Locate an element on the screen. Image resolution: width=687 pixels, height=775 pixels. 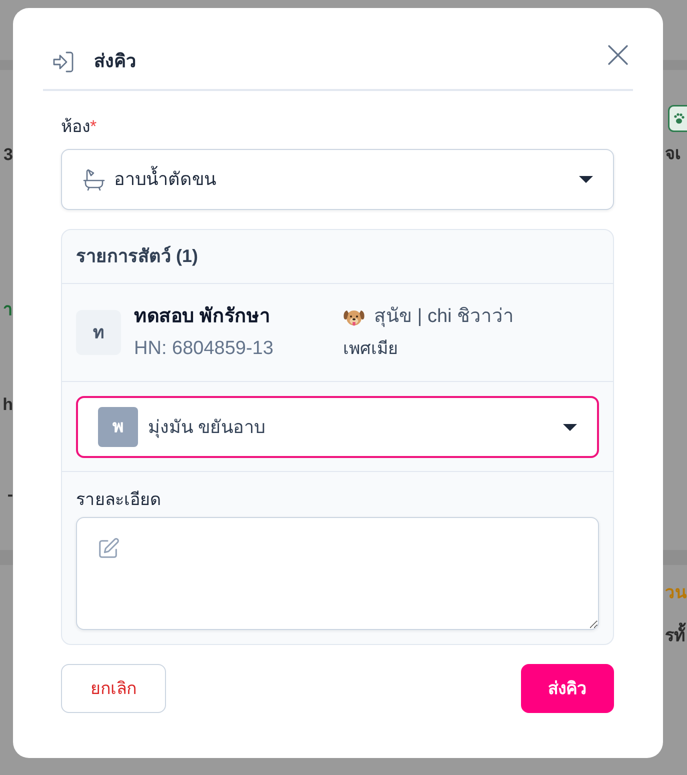
field-label: รายละเอียด is located at coordinates (118, 500).